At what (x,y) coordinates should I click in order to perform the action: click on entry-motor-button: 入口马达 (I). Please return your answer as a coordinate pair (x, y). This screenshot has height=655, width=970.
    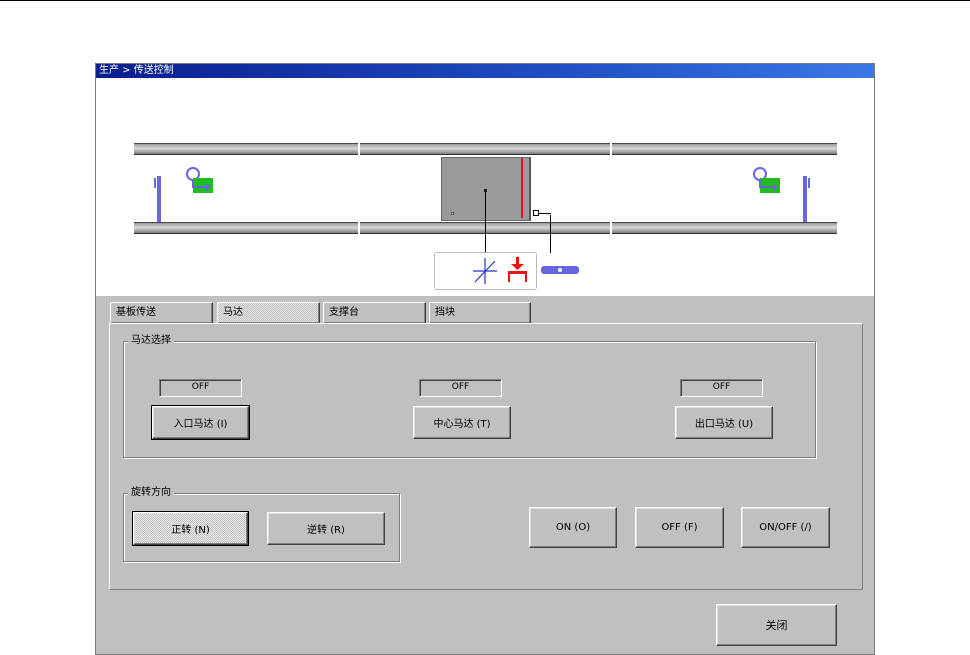
    Looking at the image, I should click on (200, 422).